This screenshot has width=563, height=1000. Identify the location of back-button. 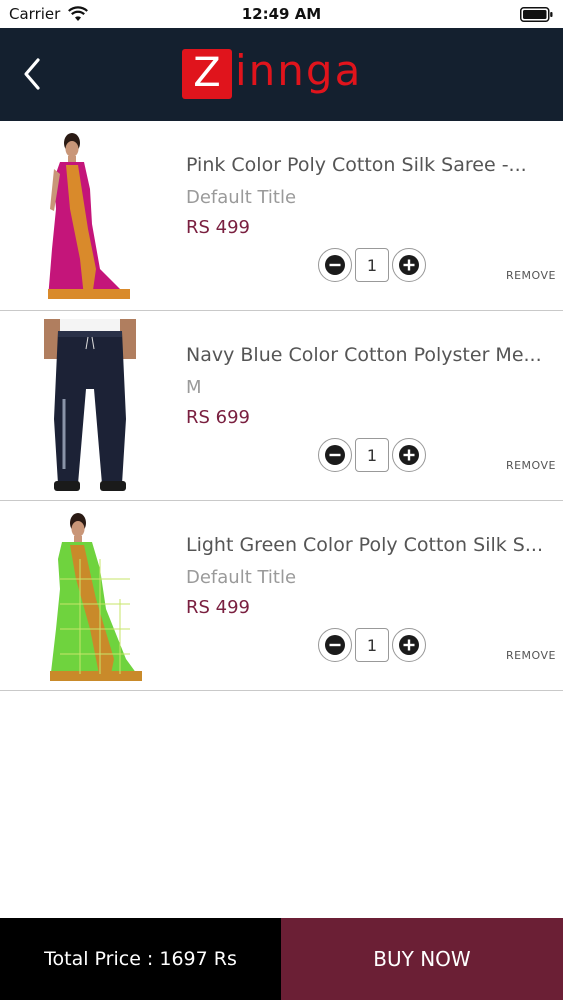
(32, 74).